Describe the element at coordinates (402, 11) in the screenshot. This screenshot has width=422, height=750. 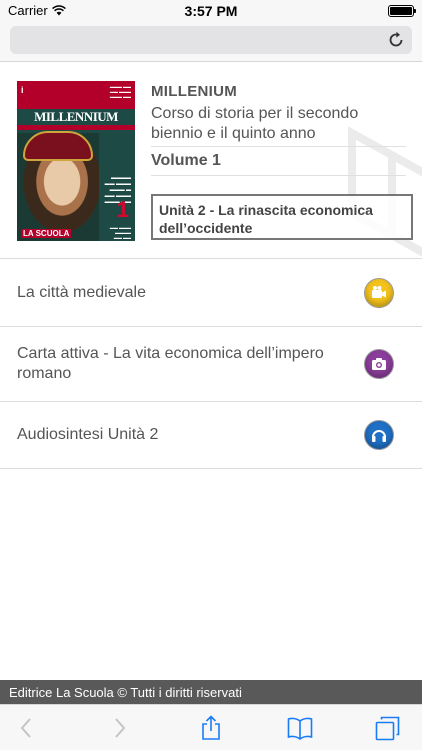
I see `battery-icon` at that location.